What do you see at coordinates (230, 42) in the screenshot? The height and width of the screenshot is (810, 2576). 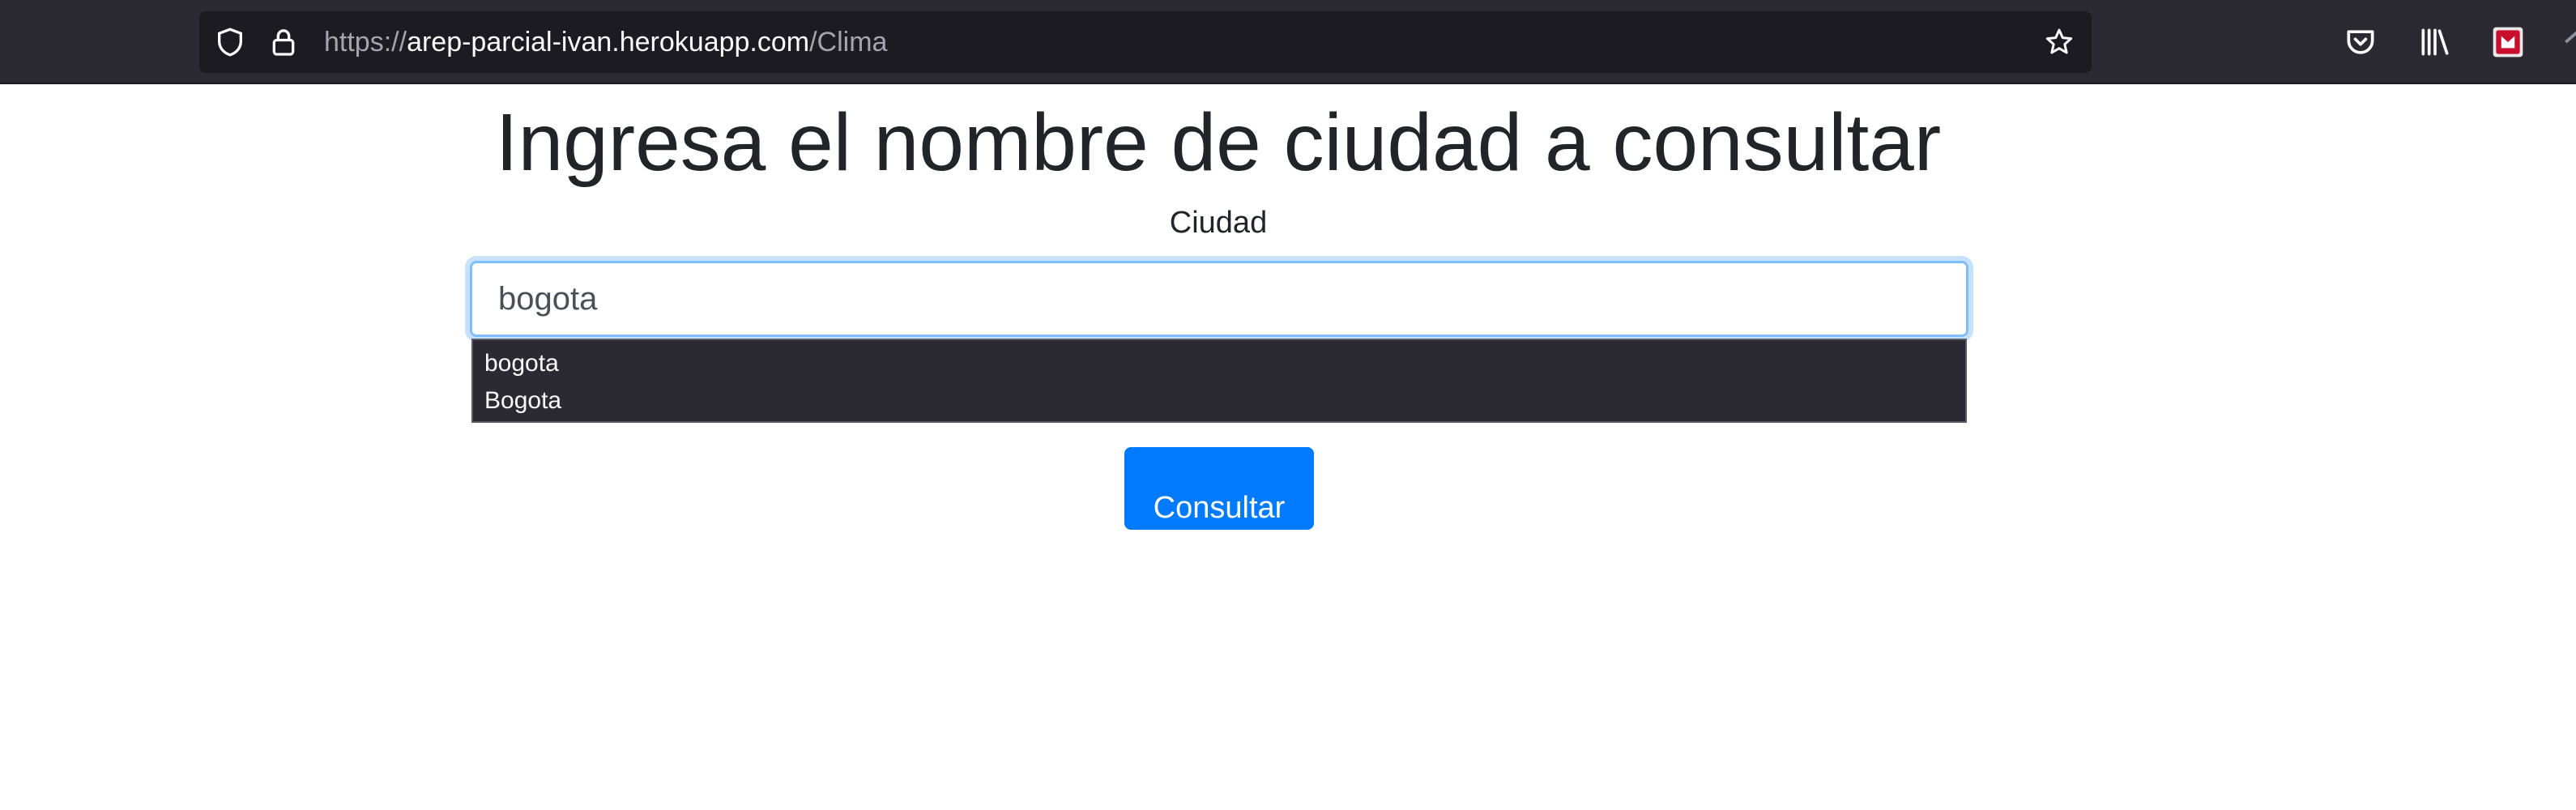 I see `shield-icon` at bounding box center [230, 42].